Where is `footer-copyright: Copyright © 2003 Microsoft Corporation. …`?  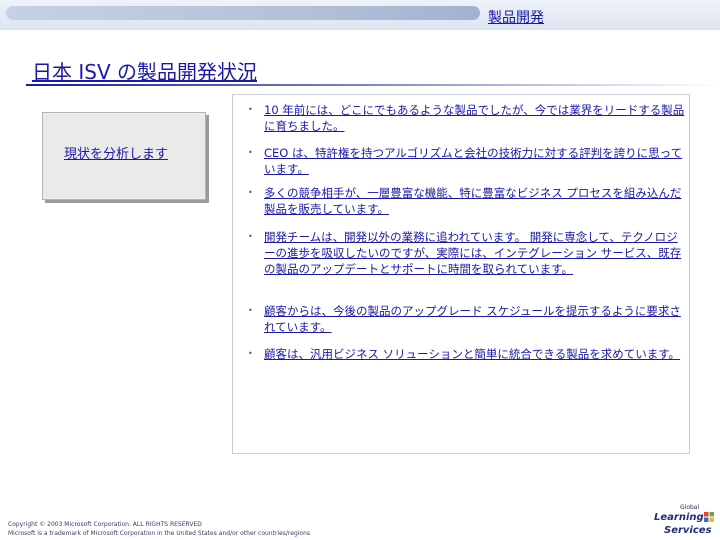 footer-copyright: Copyright © 2003 Microsoft Corporation. … is located at coordinates (159, 529).